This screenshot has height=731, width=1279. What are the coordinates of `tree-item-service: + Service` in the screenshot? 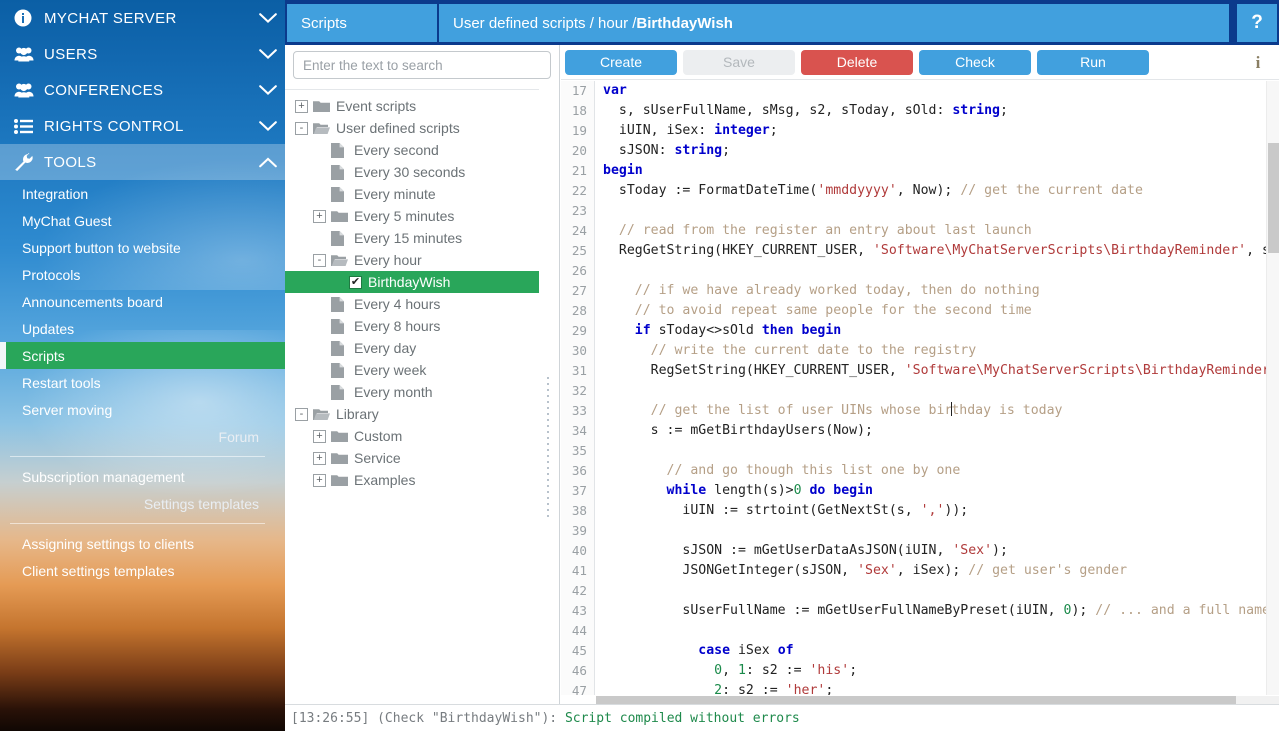 It's located at (412, 458).